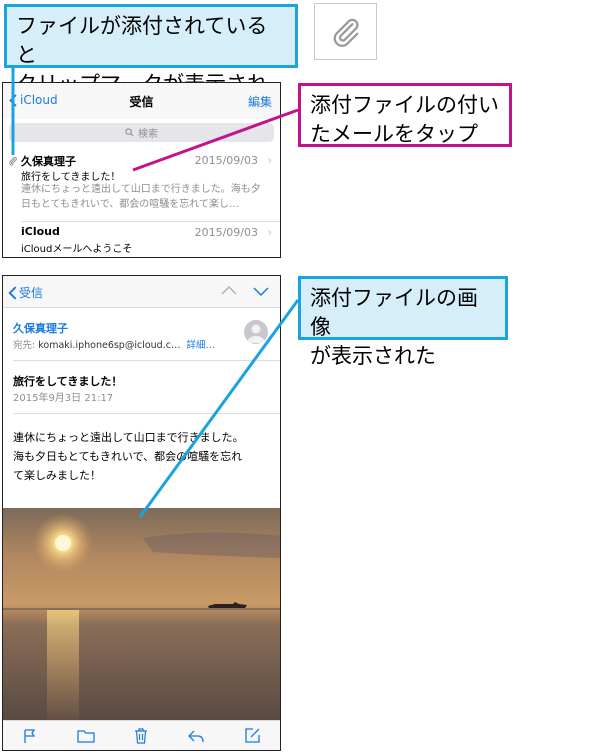  I want to click on reply-icon, so click(196, 736).